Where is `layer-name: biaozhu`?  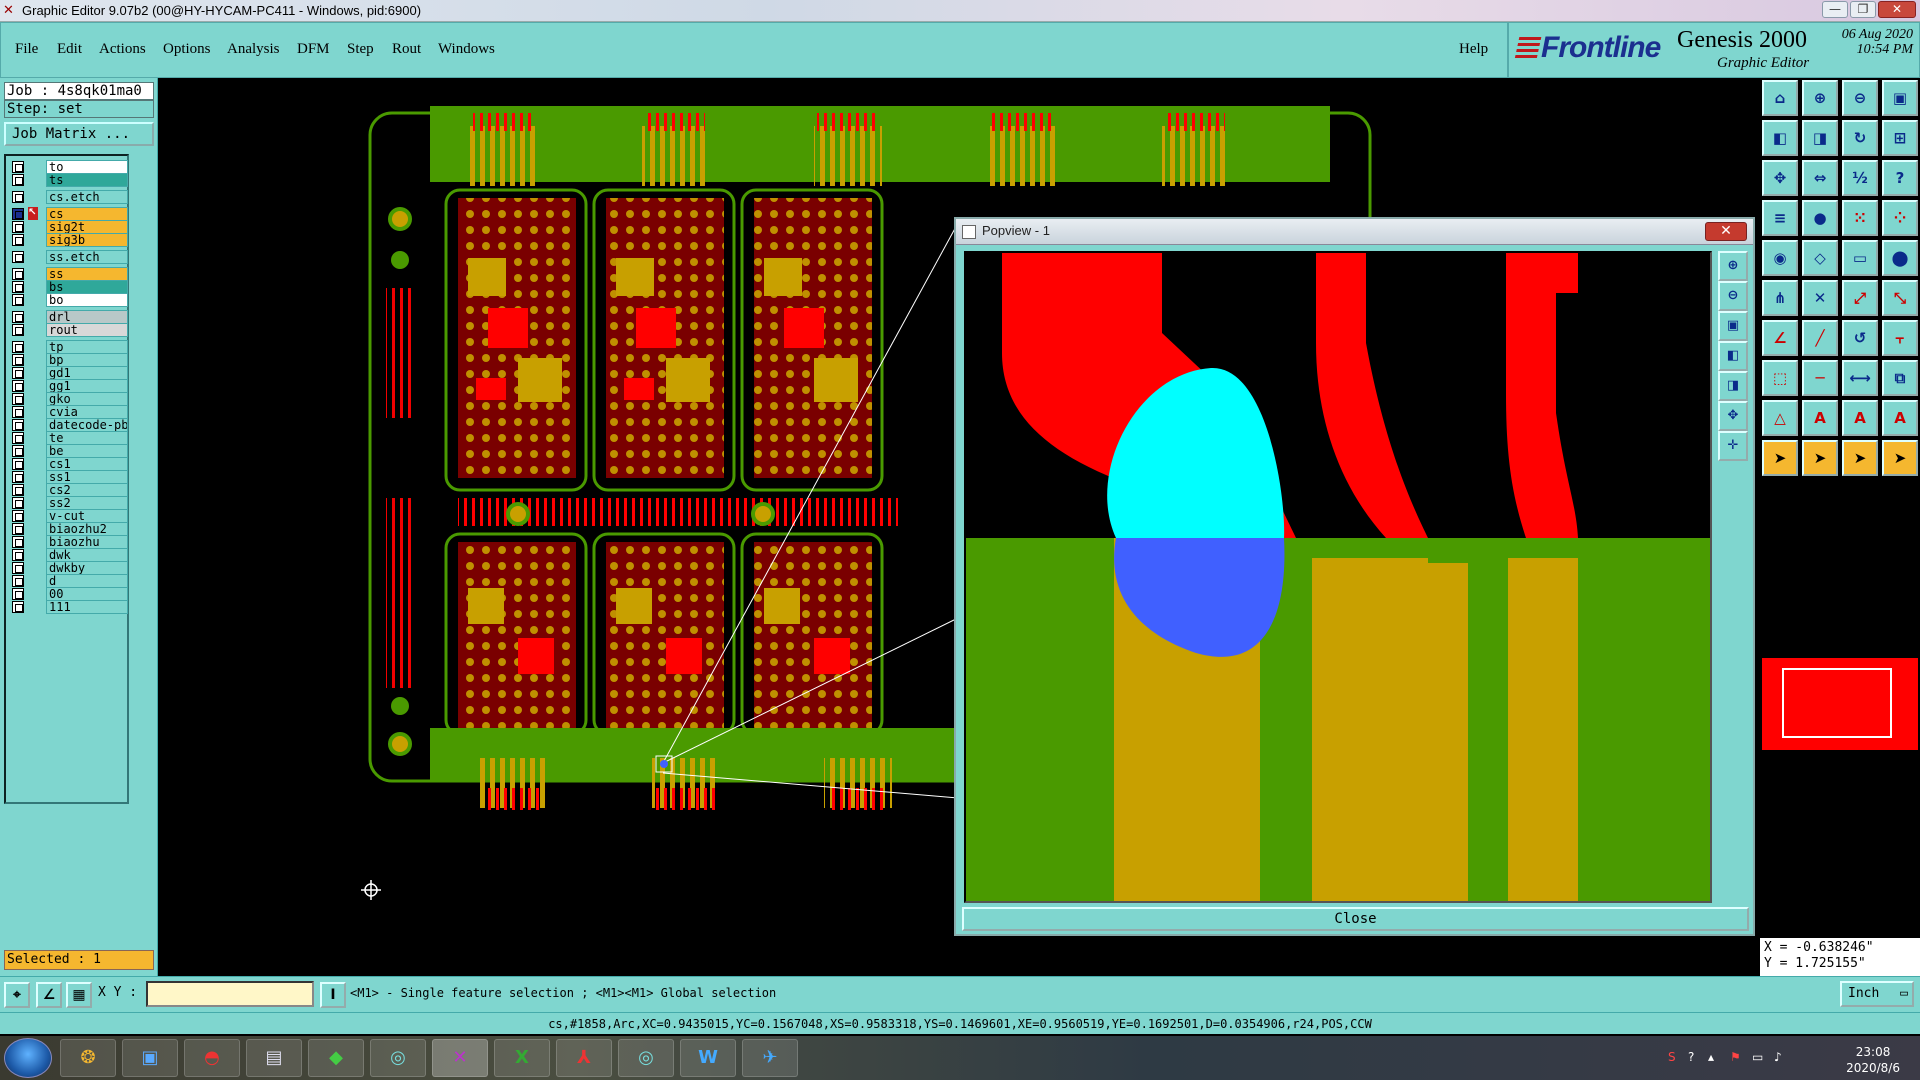 layer-name: biaozhu is located at coordinates (87, 542).